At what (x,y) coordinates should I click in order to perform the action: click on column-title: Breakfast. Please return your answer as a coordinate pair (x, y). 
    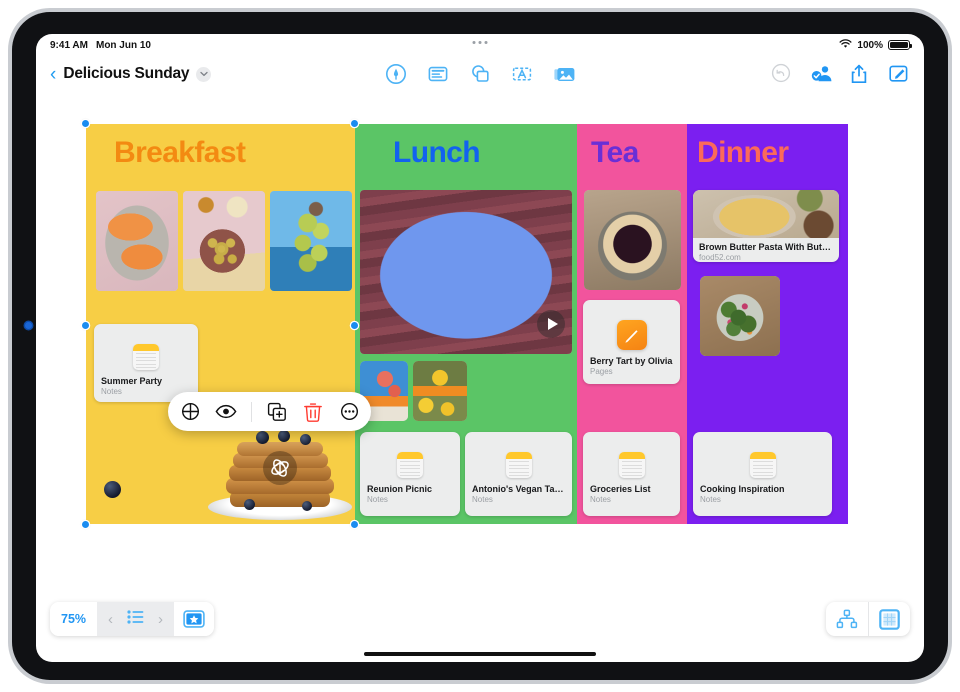
    Looking at the image, I should click on (180, 152).